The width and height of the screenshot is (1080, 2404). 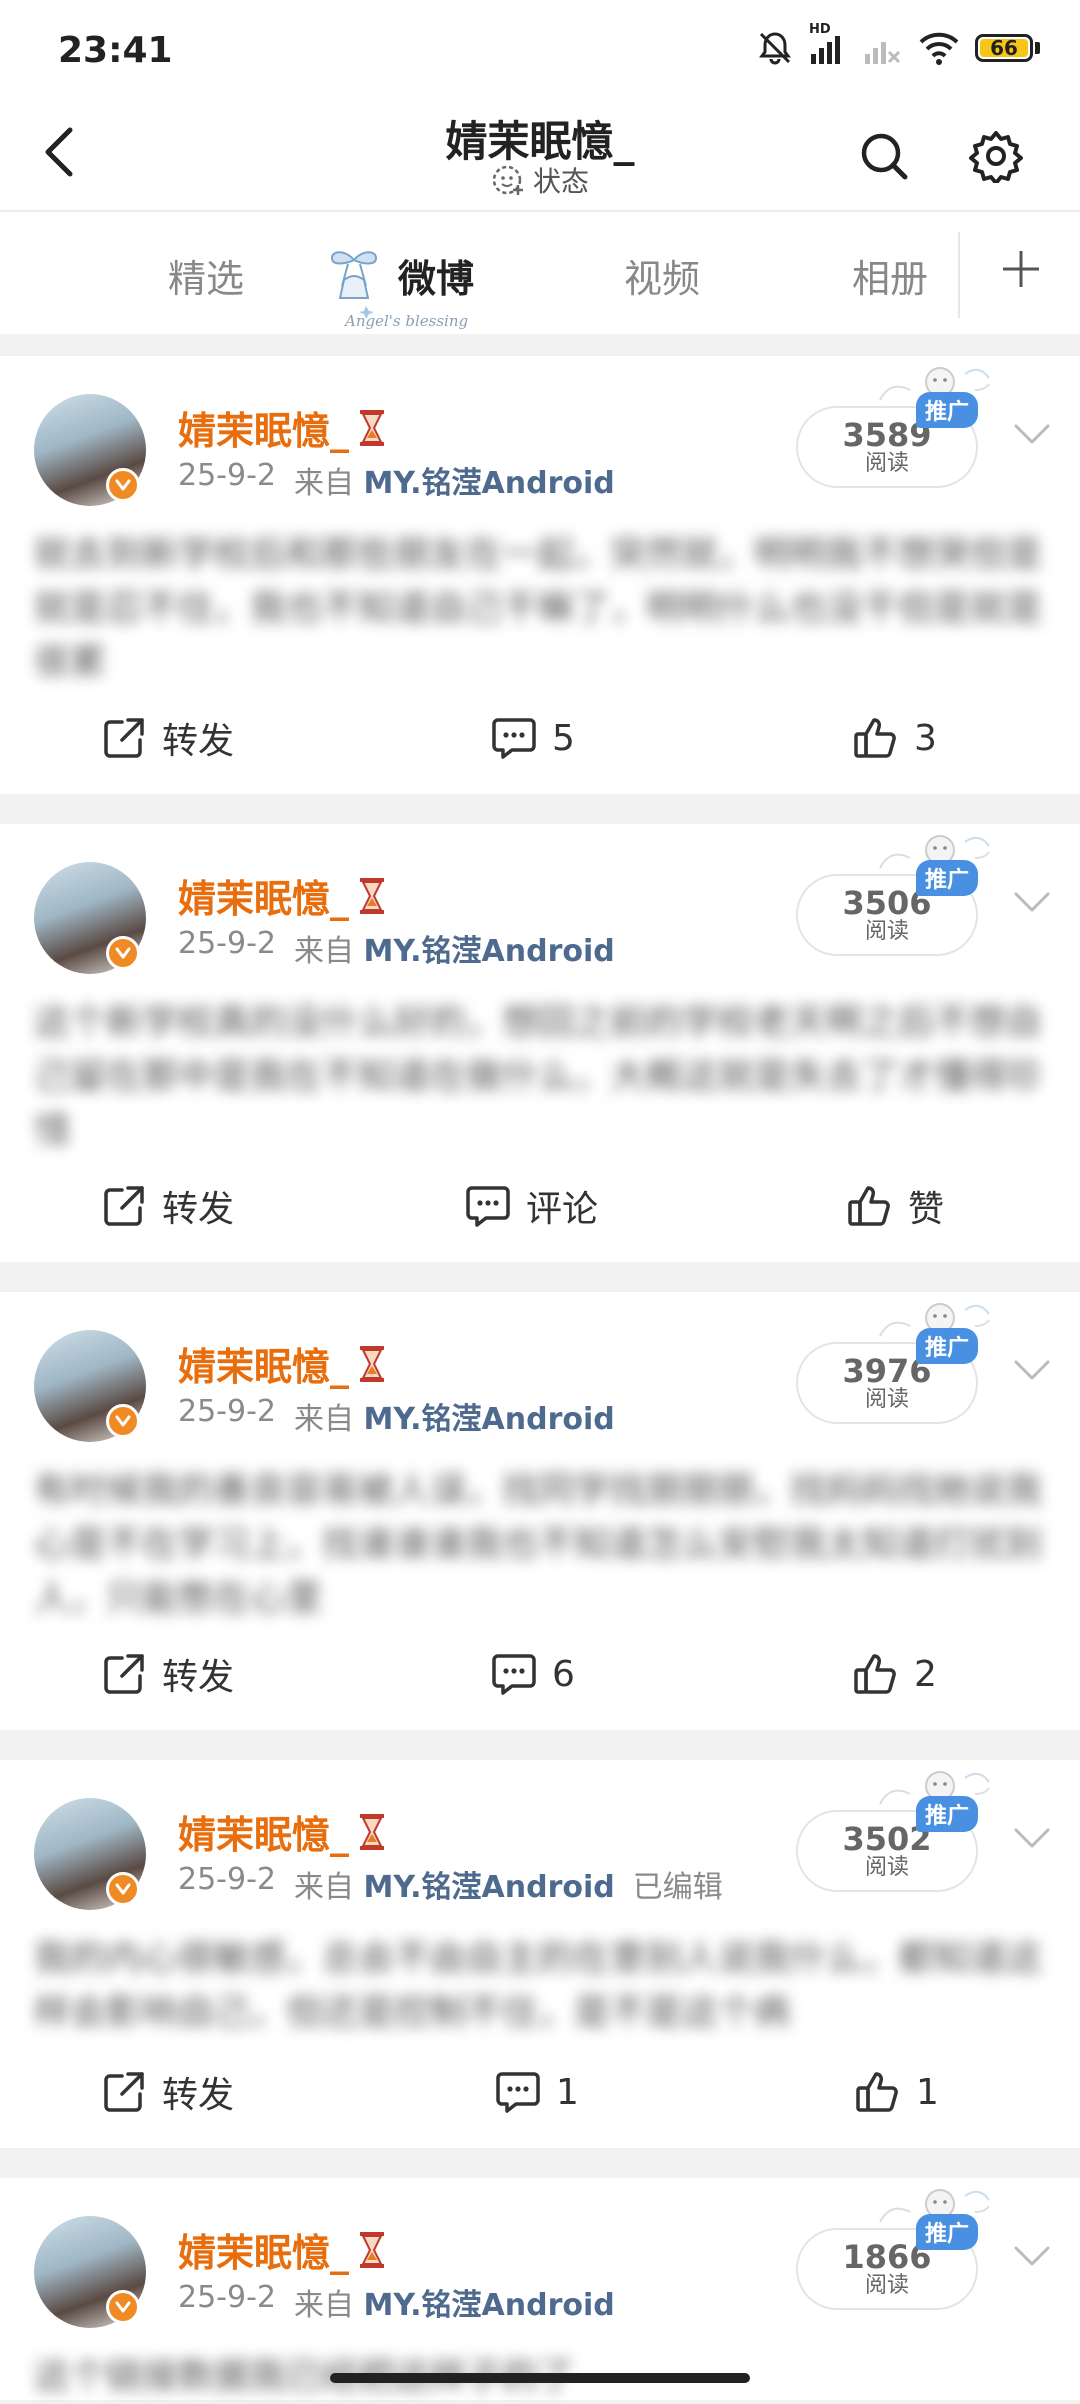 What do you see at coordinates (540, 273) in the screenshot?
I see `profile-tabs: 精选 微博 Angel's blessing 视频 相册` at bounding box center [540, 273].